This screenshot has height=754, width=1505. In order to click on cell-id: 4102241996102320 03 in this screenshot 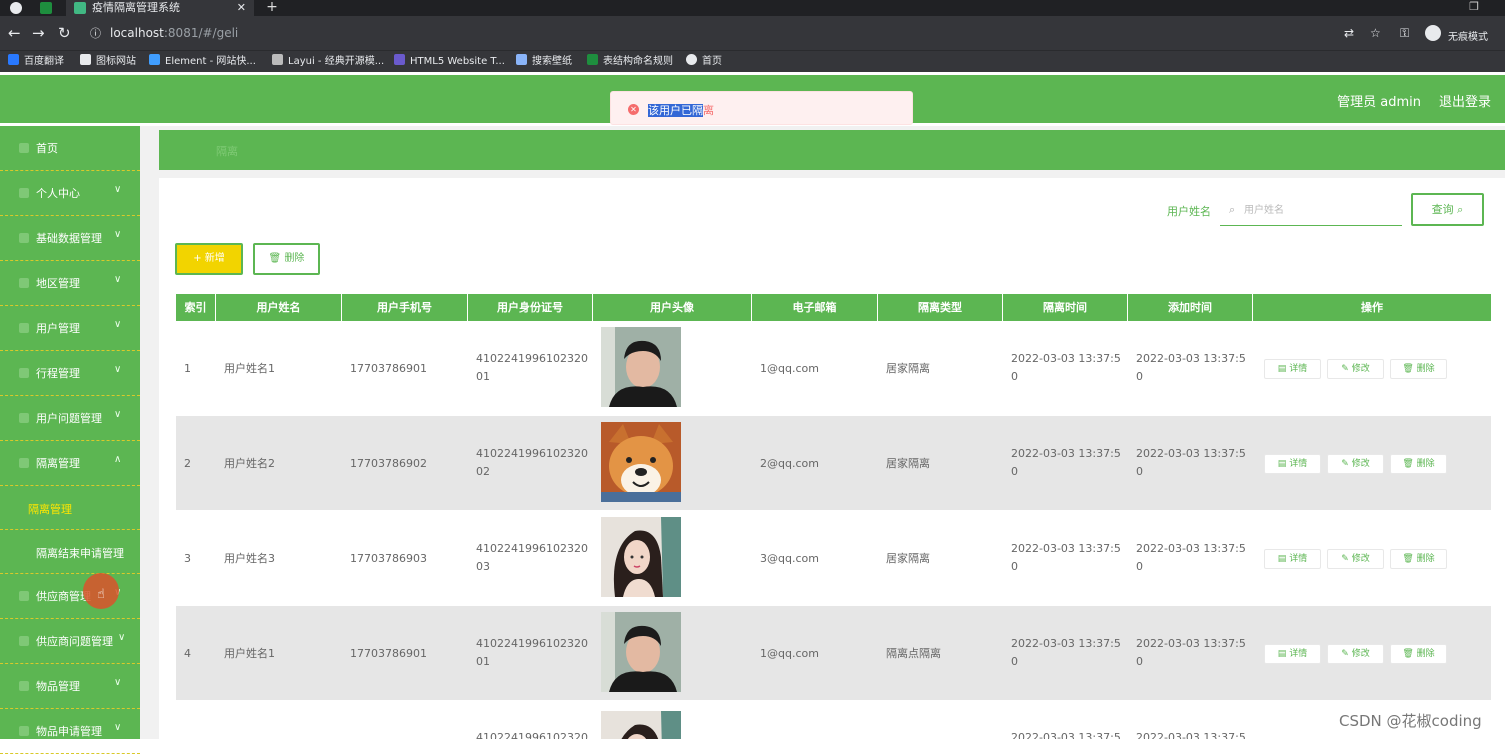, I will do `click(532, 557)`.